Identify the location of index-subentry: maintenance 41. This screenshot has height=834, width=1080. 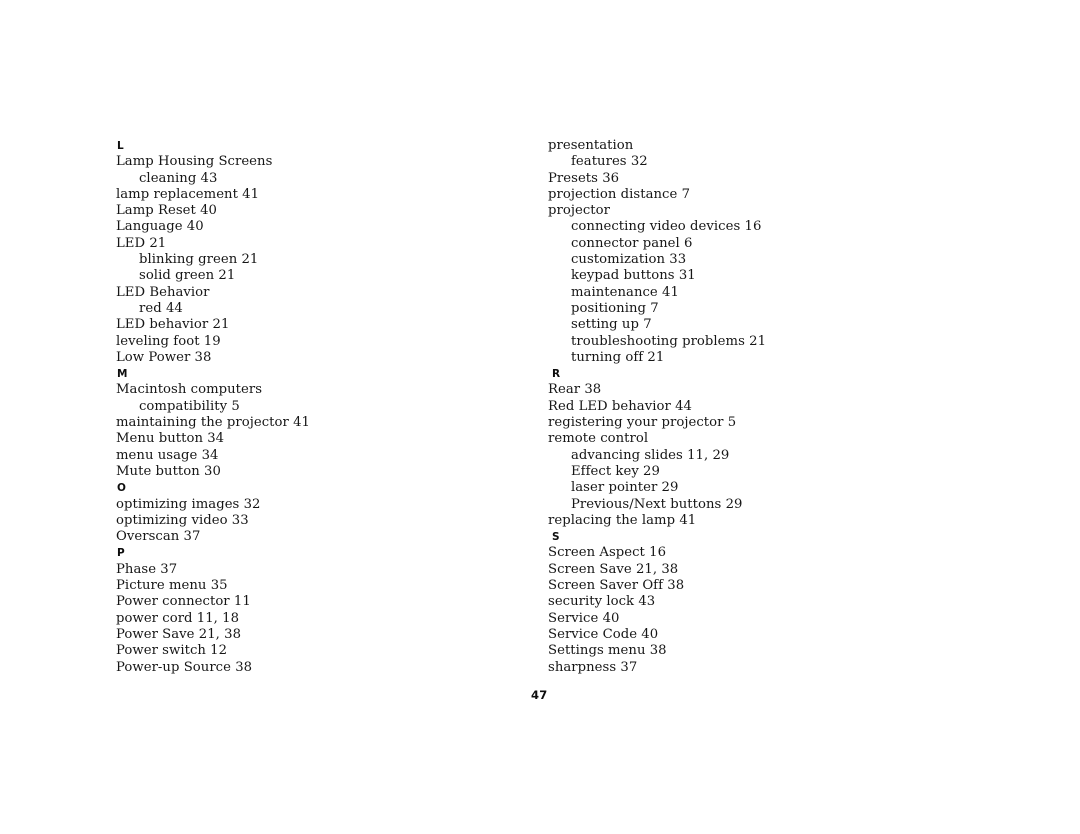
(625, 292).